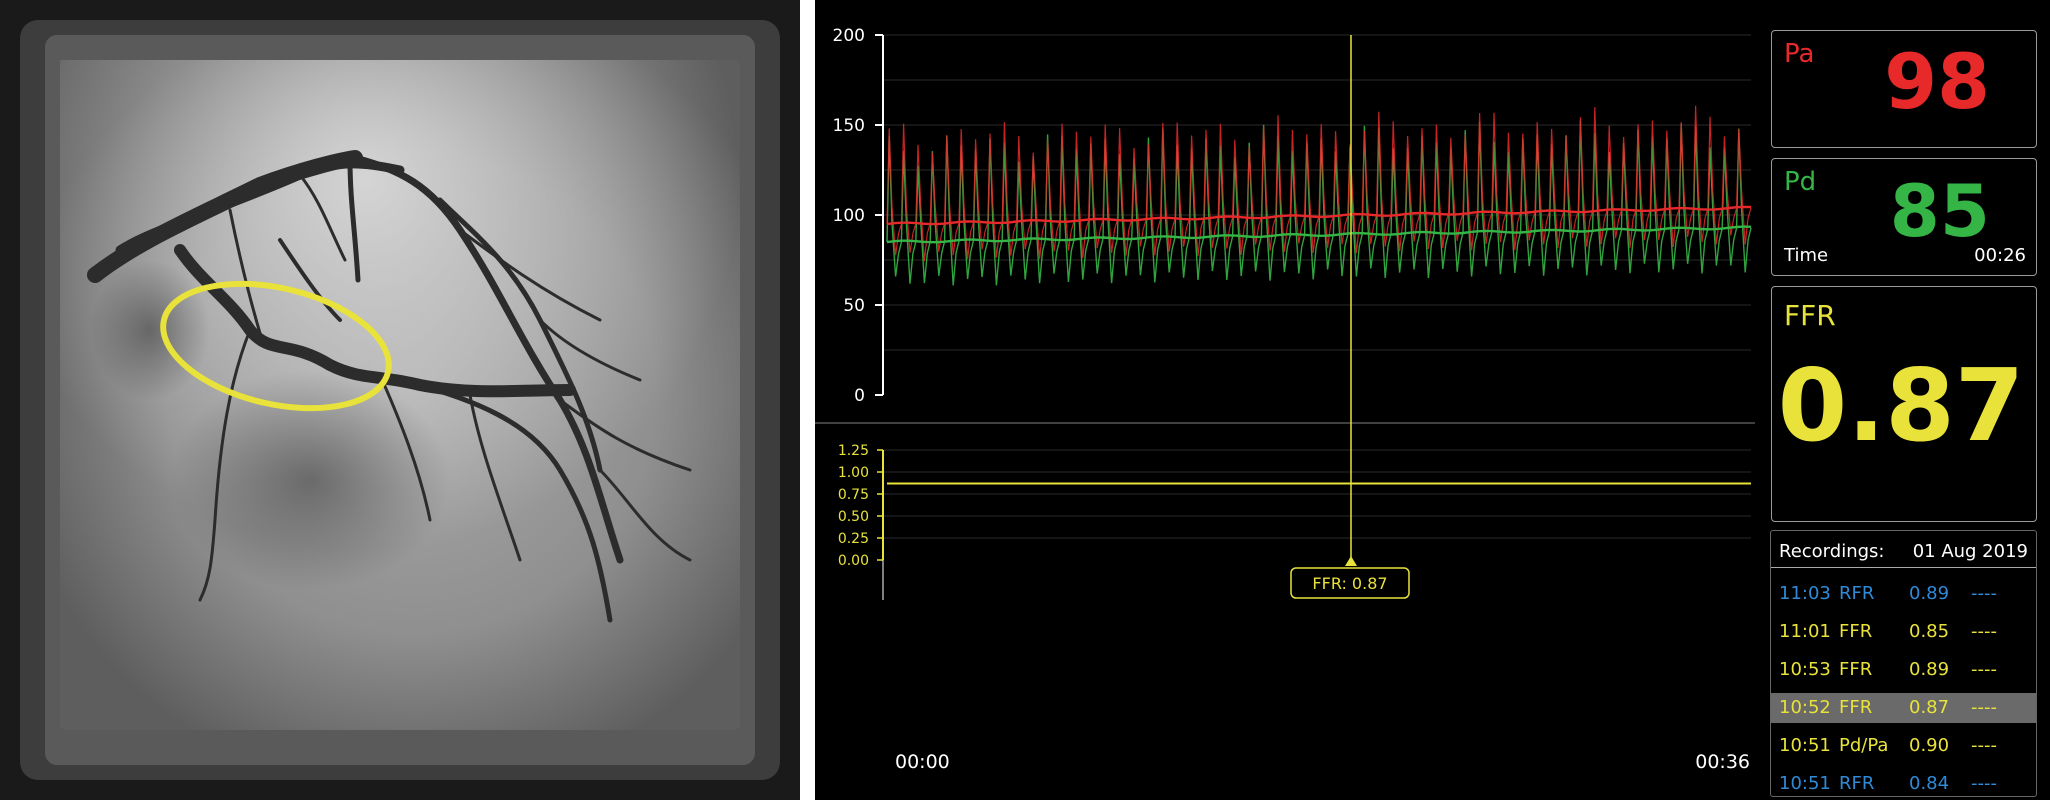  Describe the element at coordinates (1319, 195) in the screenshot. I see `pressure-traces` at that location.